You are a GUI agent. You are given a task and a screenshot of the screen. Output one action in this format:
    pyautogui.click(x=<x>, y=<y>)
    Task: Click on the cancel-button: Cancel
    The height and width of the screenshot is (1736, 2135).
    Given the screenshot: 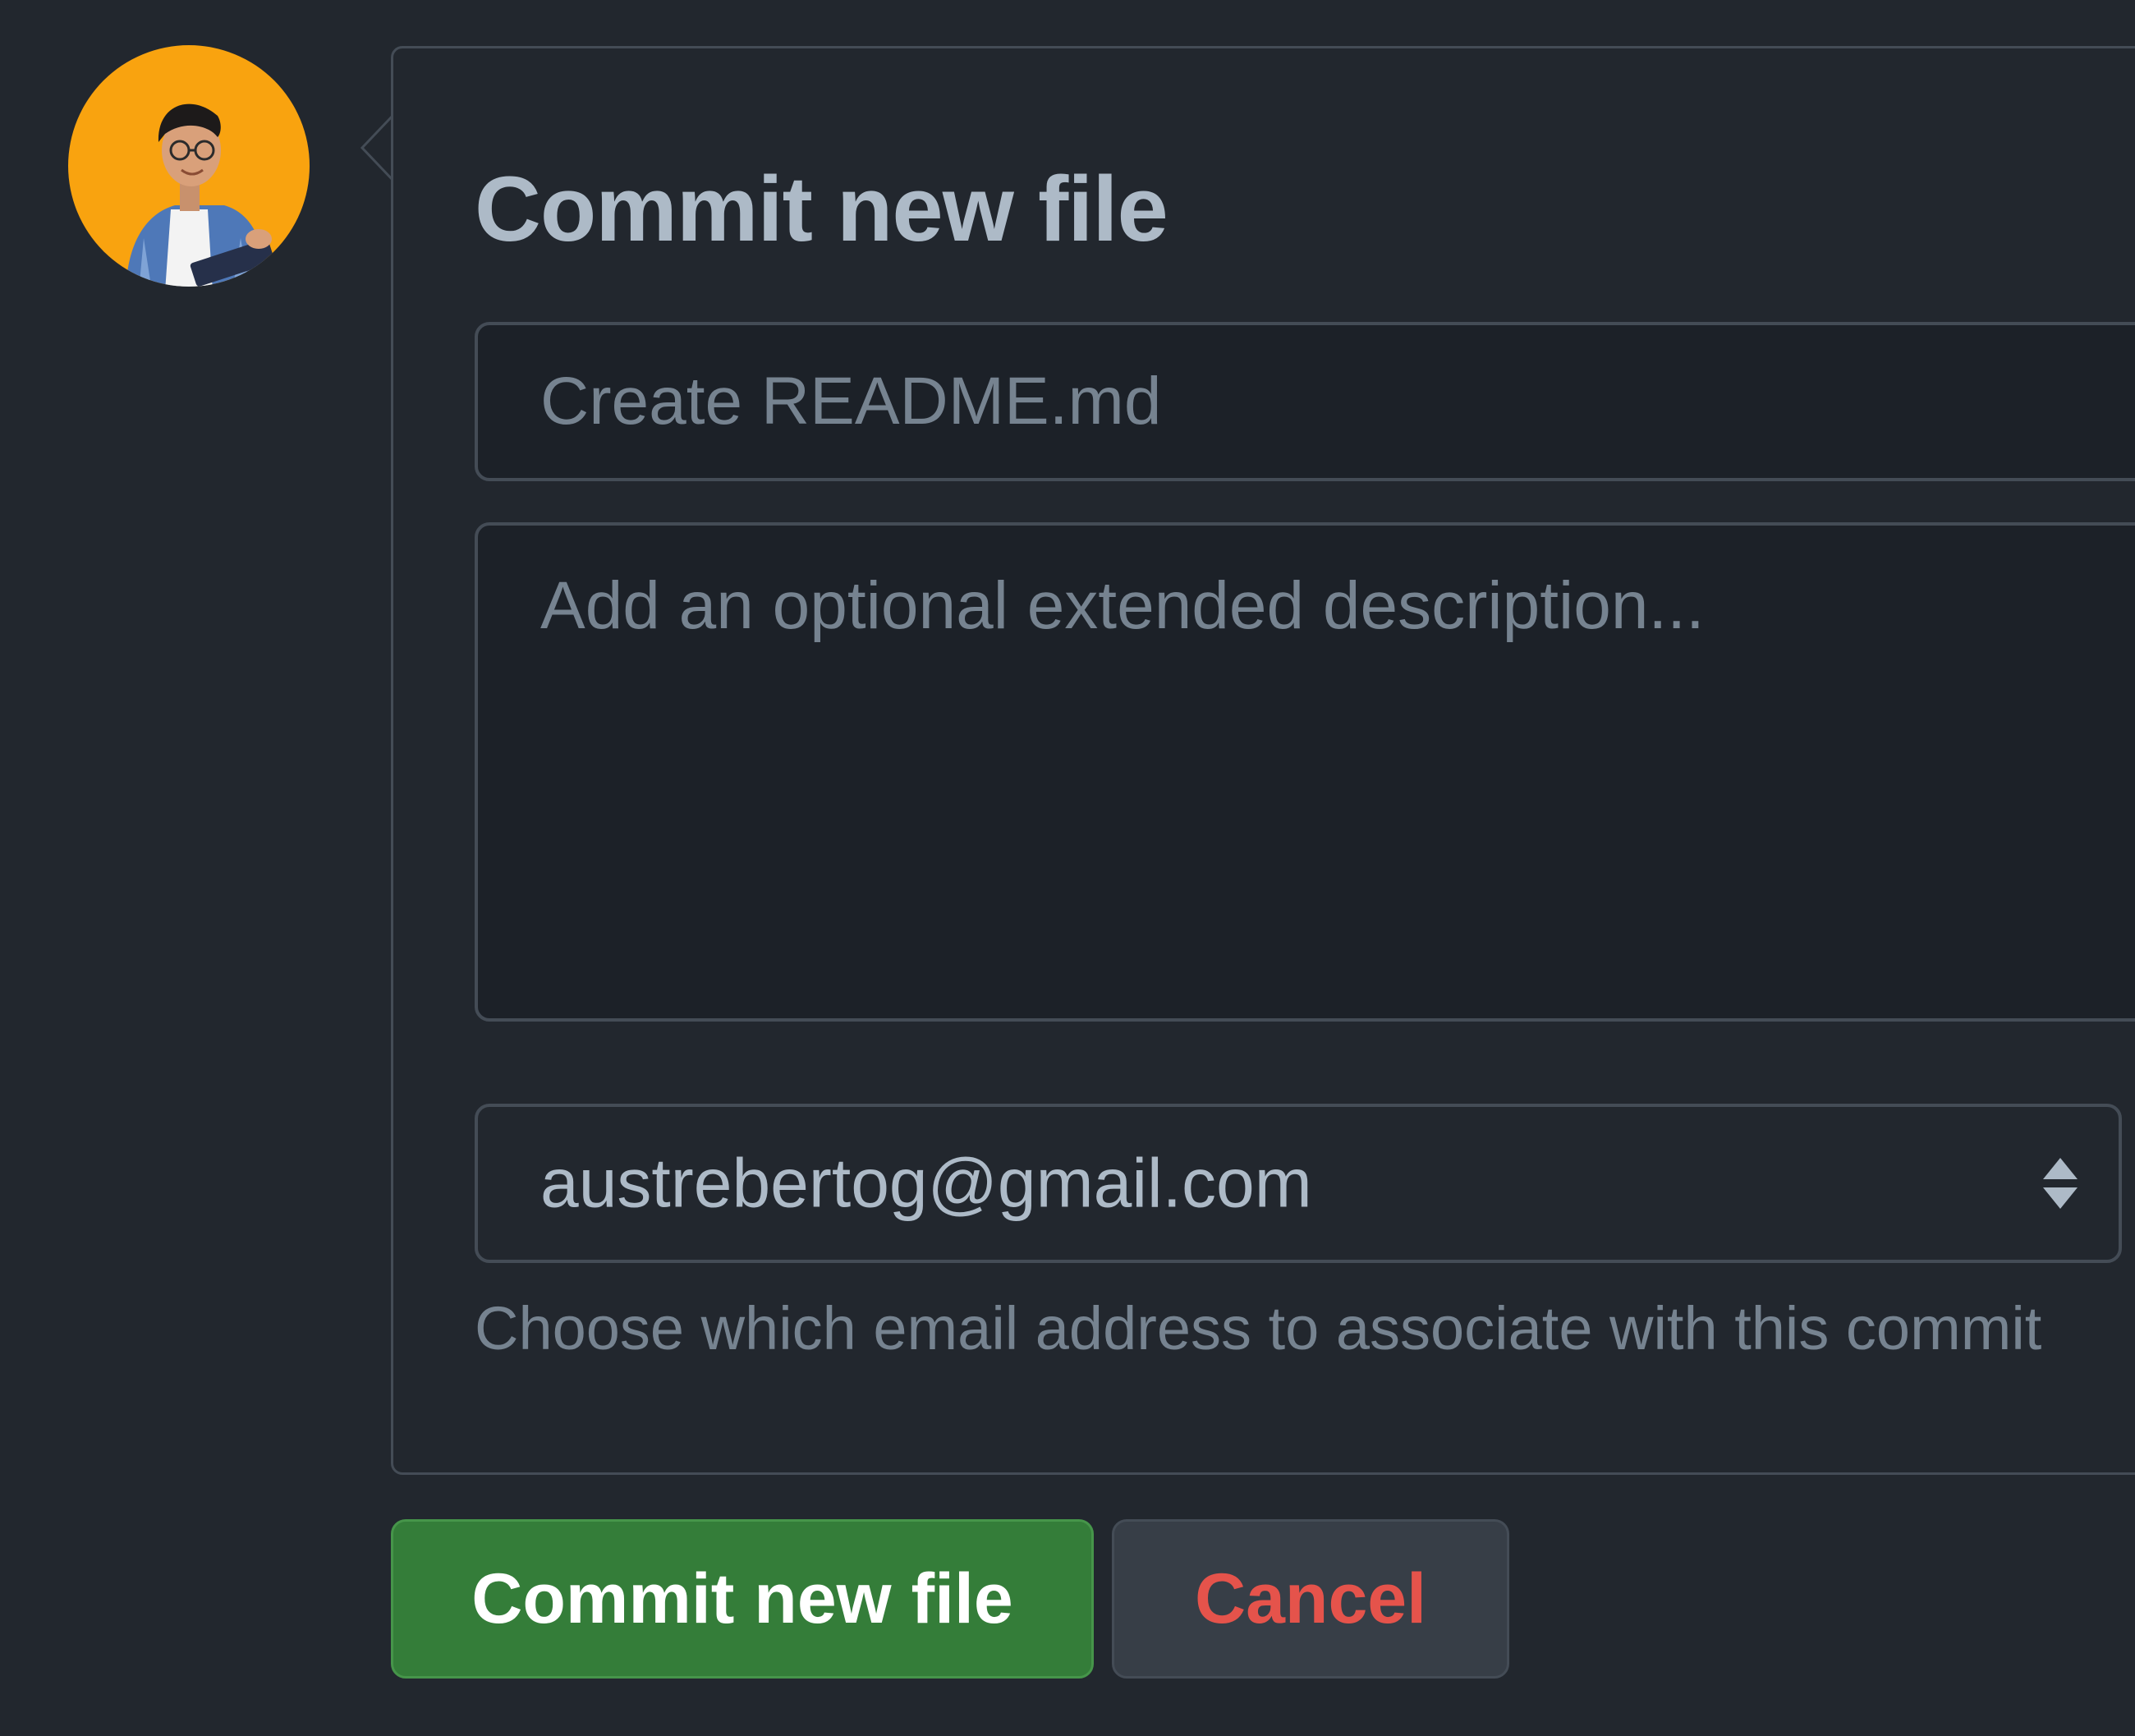 What is the action you would take?
    pyautogui.click(x=1310, y=1599)
    